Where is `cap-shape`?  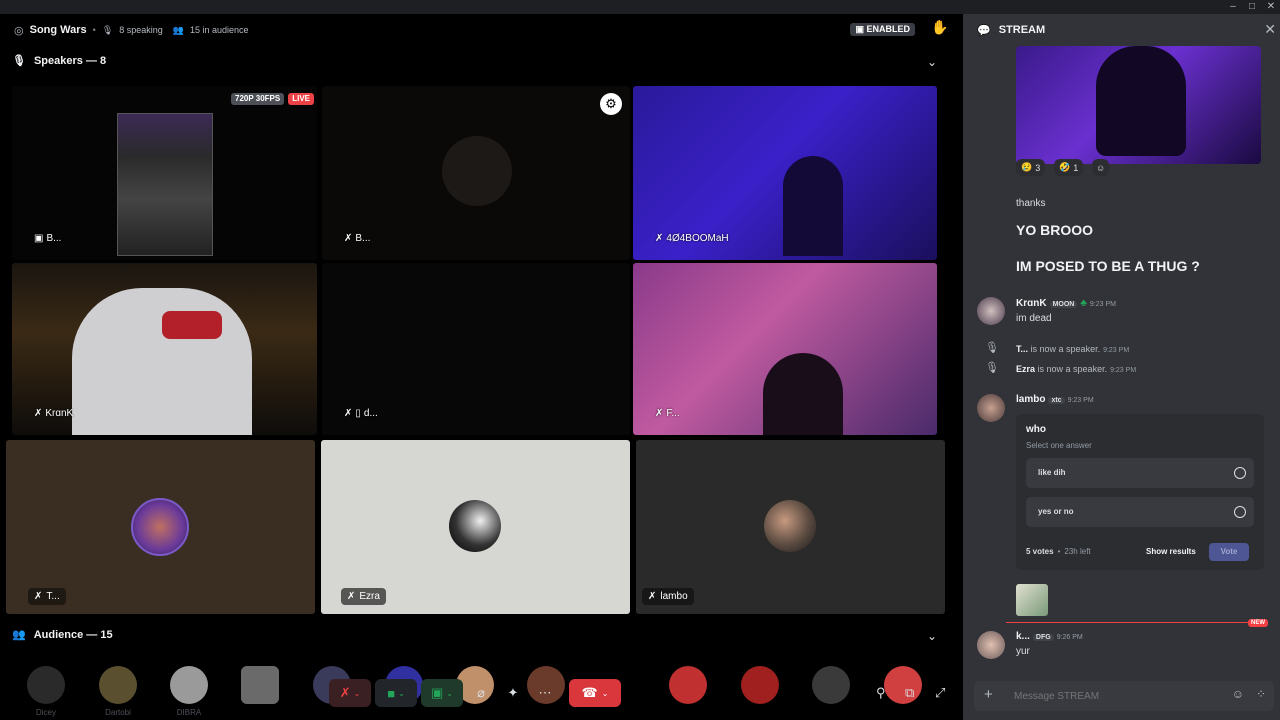 cap-shape is located at coordinates (192, 325).